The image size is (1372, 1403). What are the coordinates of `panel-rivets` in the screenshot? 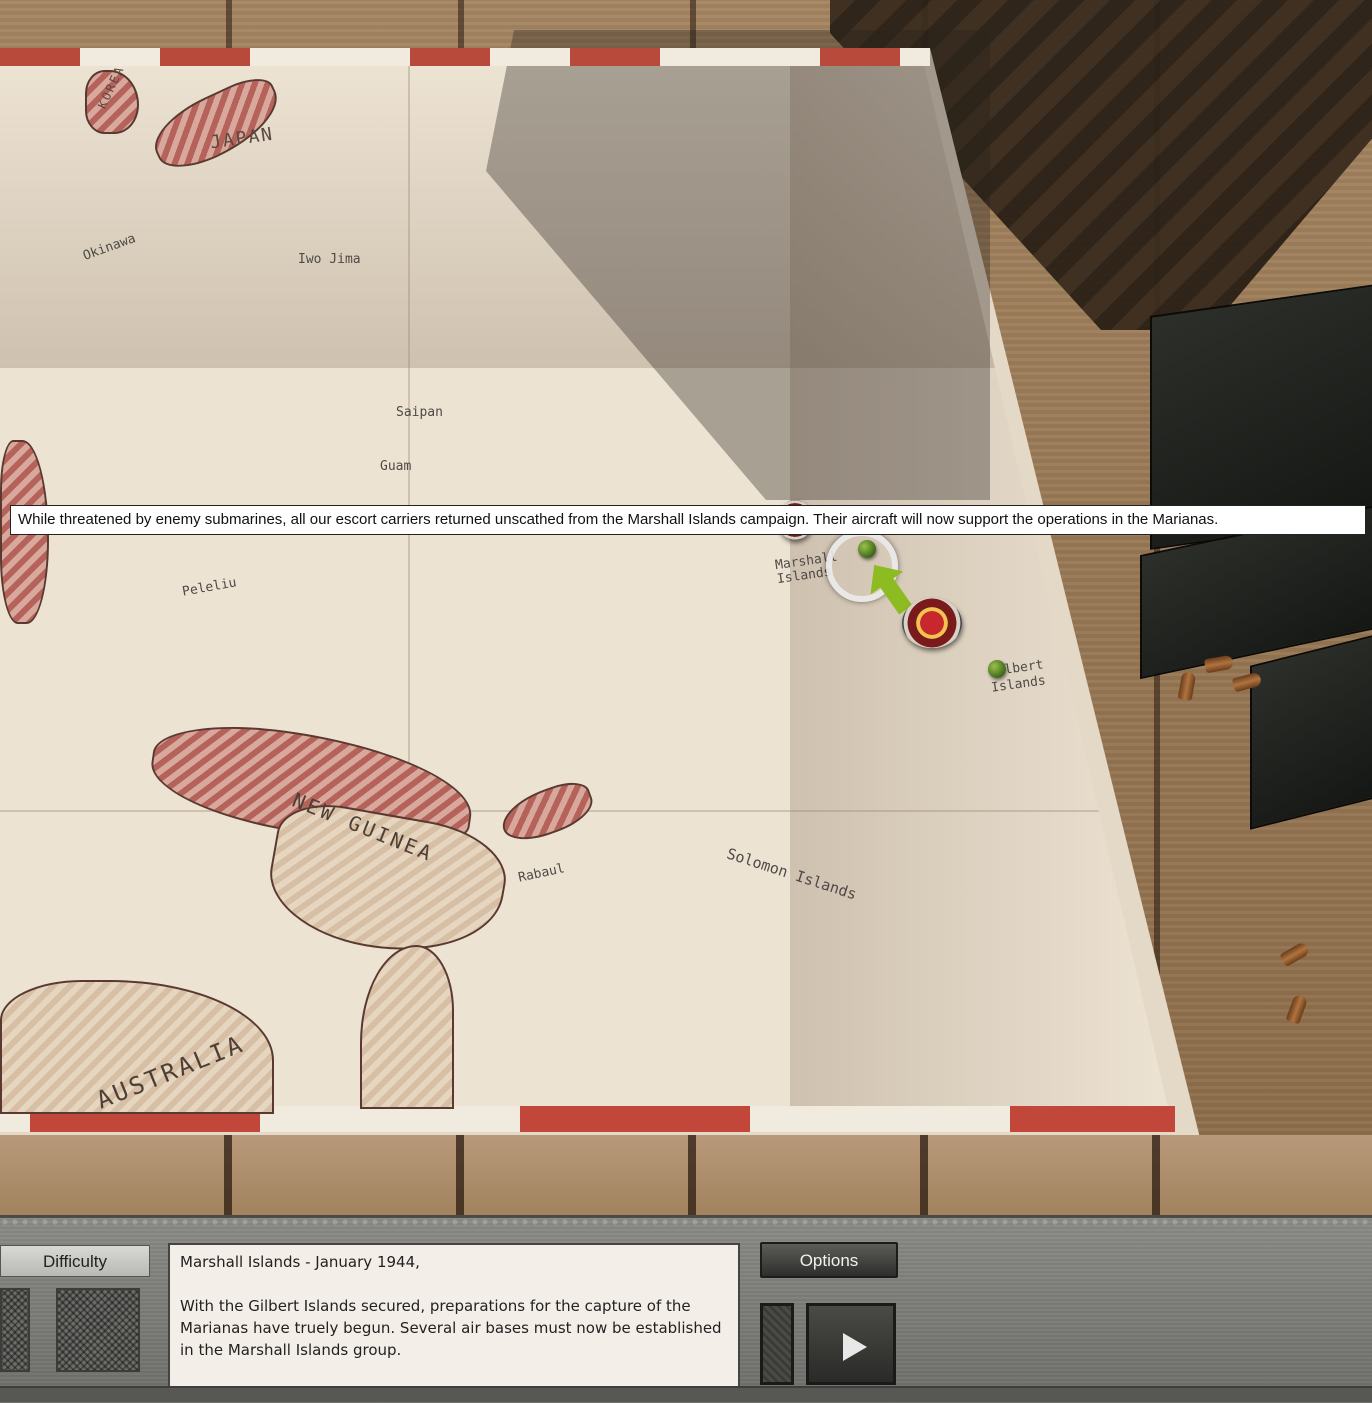 It's located at (686, 1222).